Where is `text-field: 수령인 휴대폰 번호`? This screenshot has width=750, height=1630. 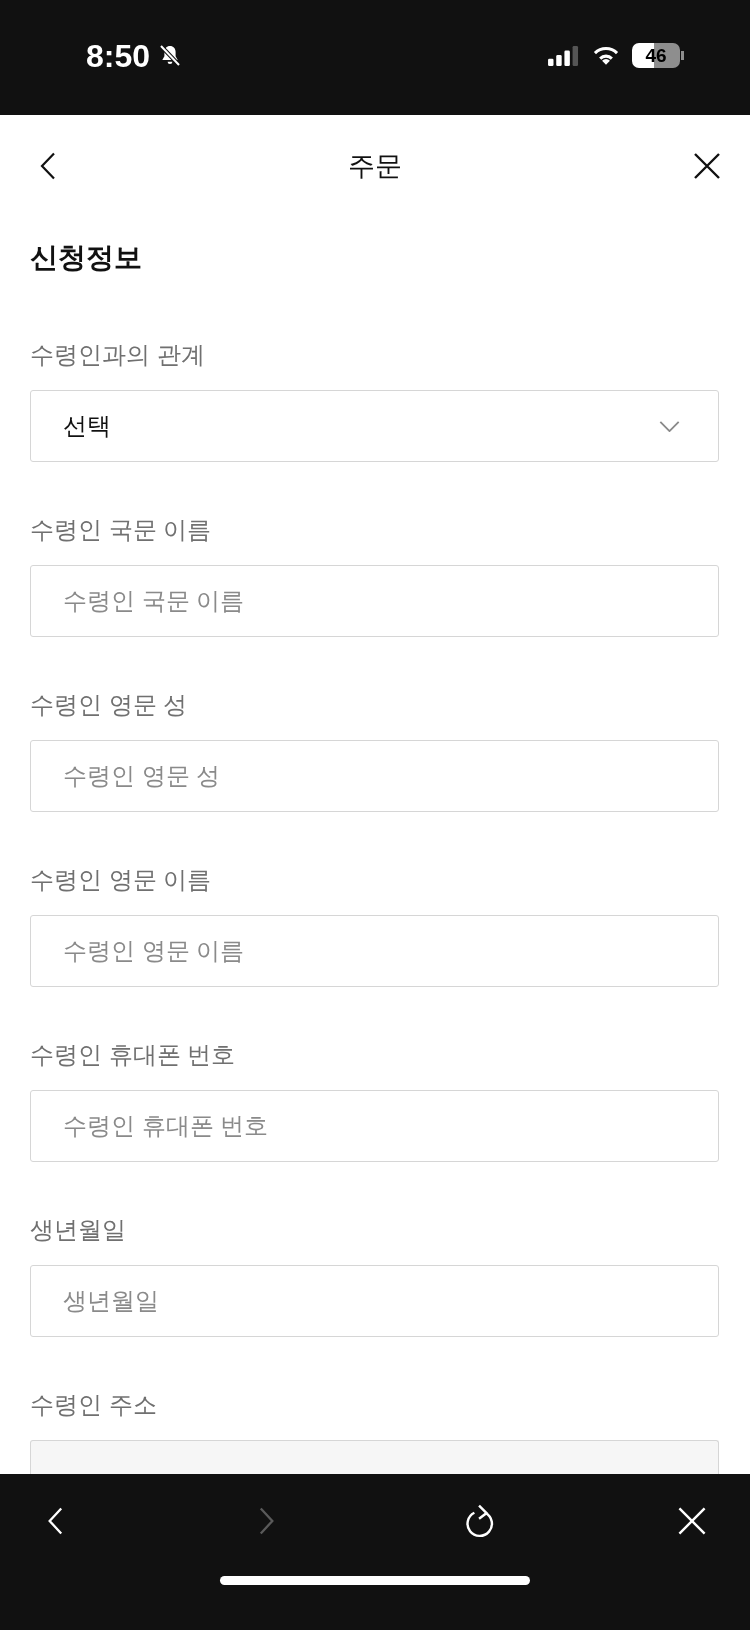
text-field: 수령인 휴대폰 번호 is located at coordinates (374, 1126).